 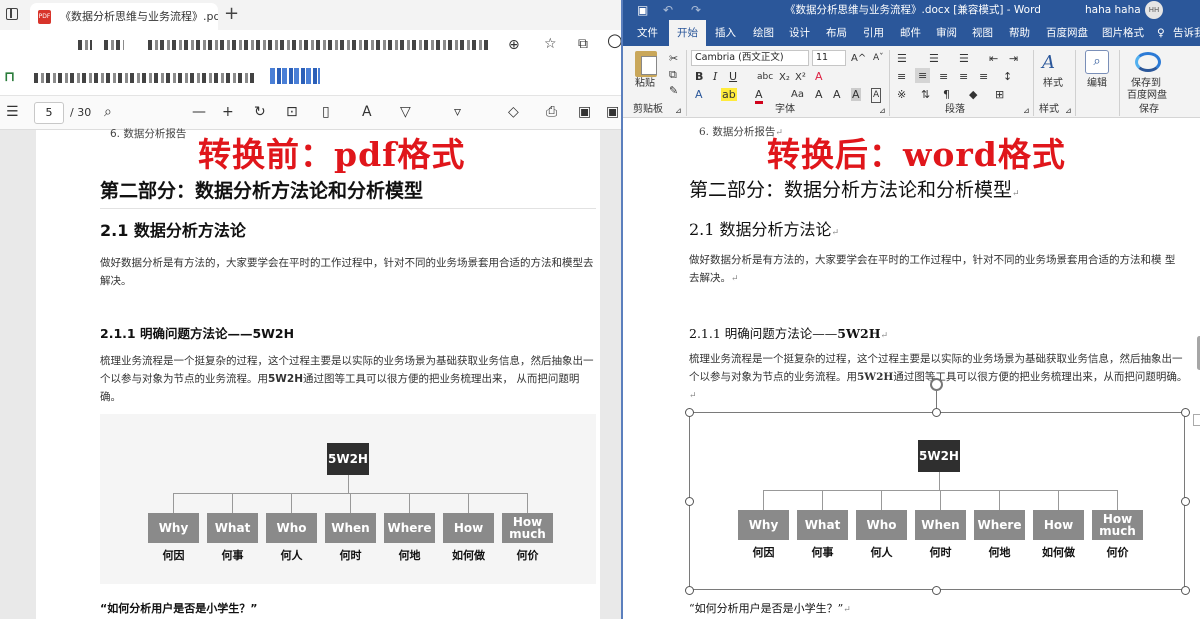 What do you see at coordinates (973, 94) in the screenshot?
I see `shading-icon: ◆` at bounding box center [973, 94].